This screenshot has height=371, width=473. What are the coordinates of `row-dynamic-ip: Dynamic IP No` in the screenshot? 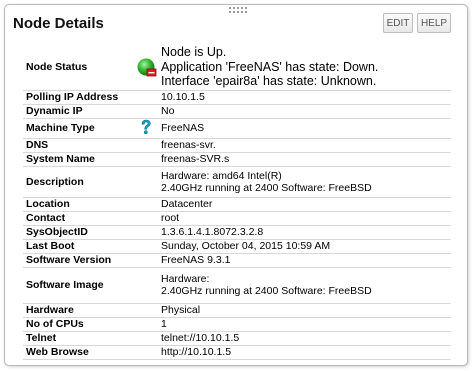 It's located at (237, 111).